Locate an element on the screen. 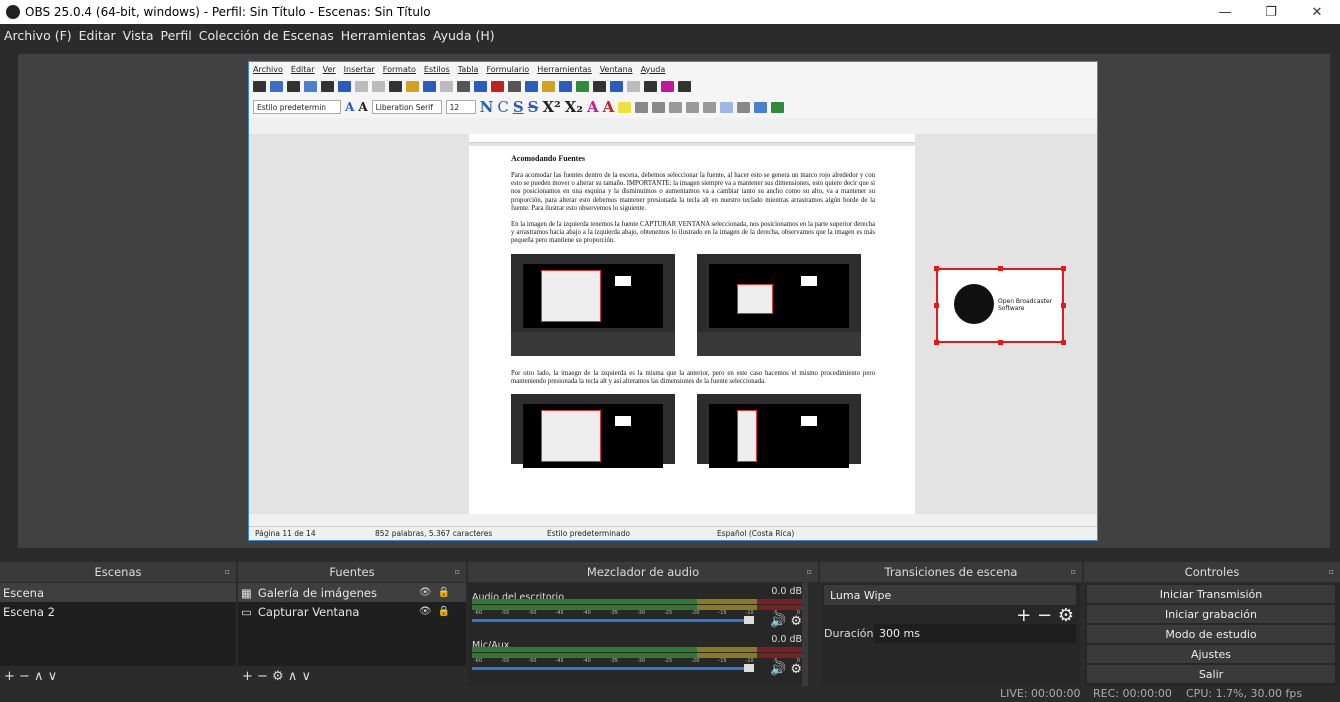 The image size is (1340, 702). strikethrough-icon: S is located at coordinates (533, 107).